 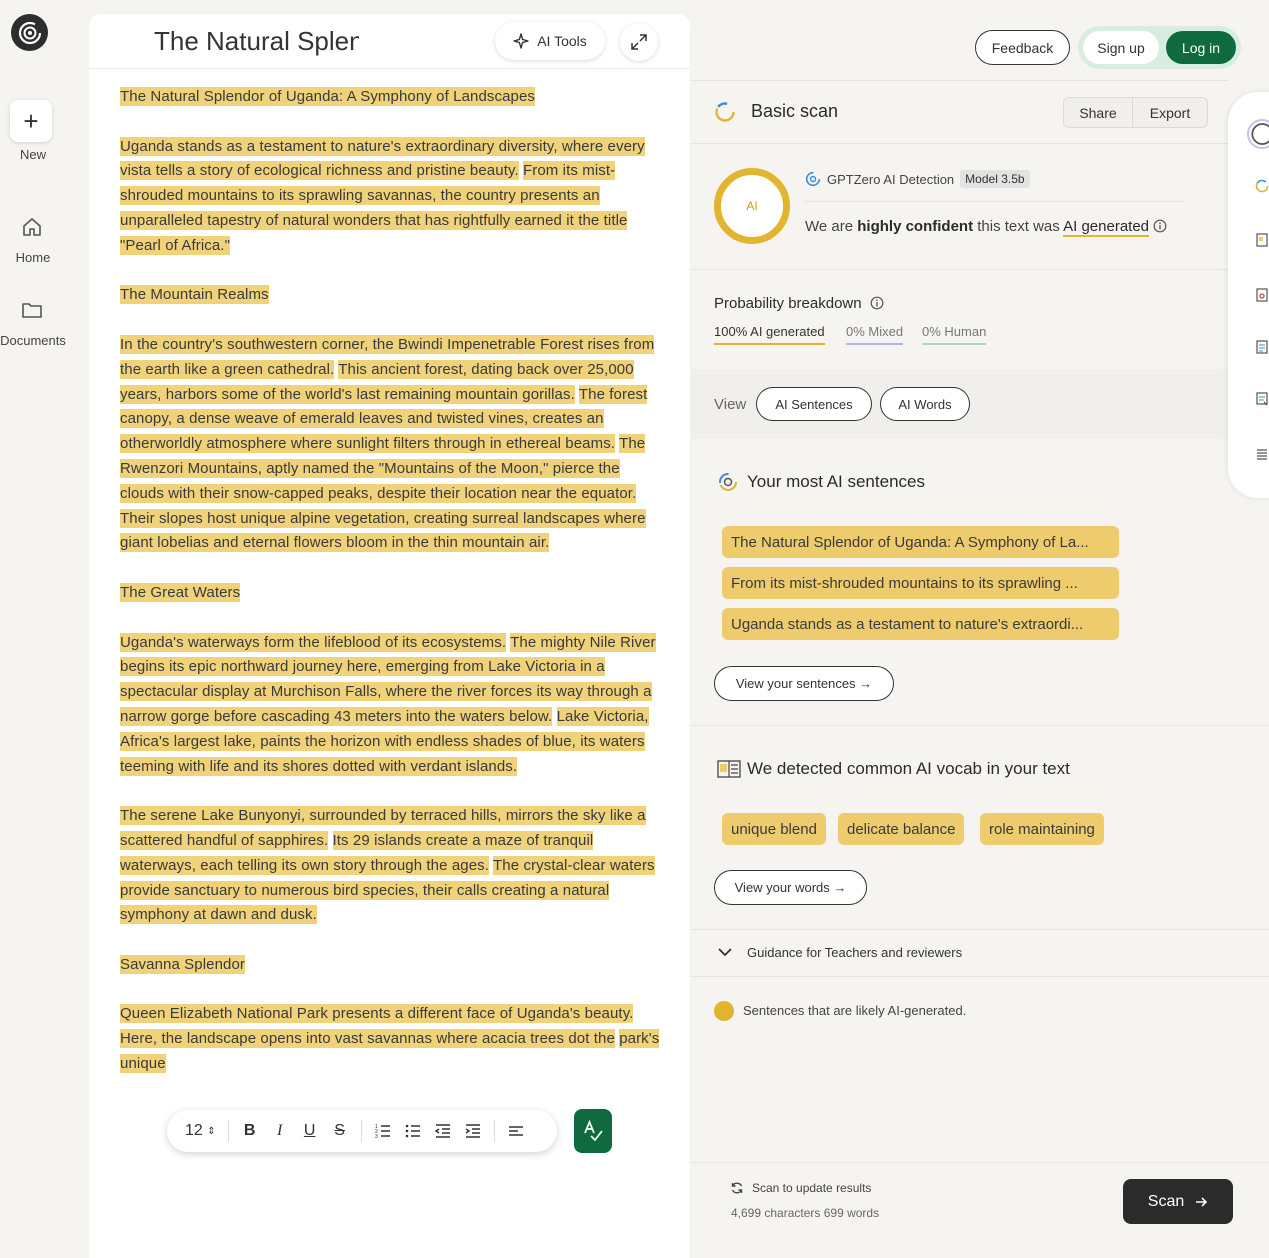 I want to click on ai-tools-label: AI Tools, so click(x=562, y=41).